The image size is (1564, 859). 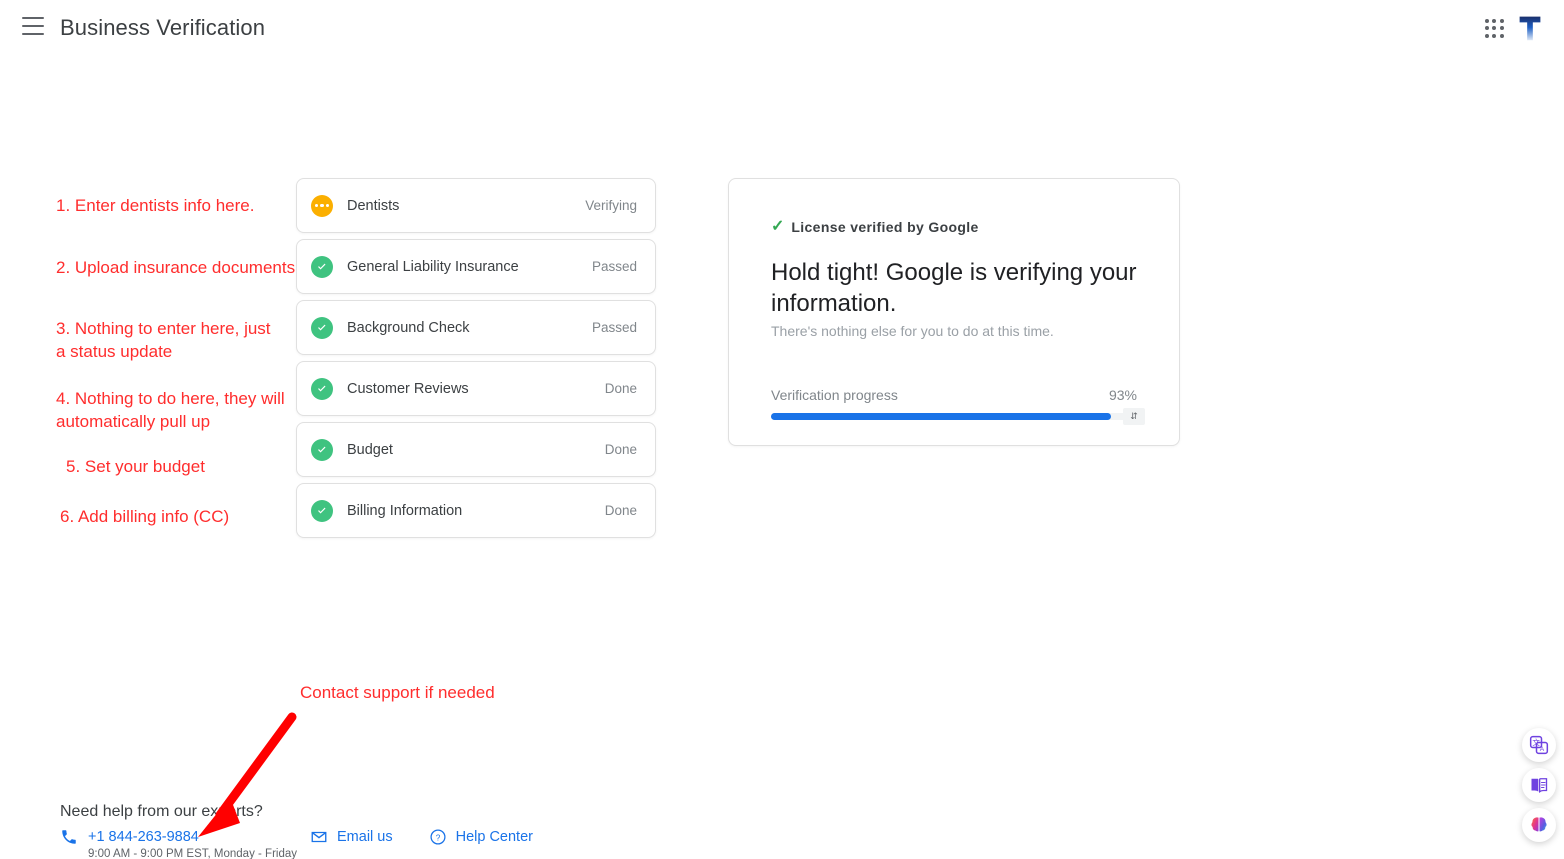 What do you see at coordinates (941, 416) in the screenshot?
I see `progress-bar-fill` at bounding box center [941, 416].